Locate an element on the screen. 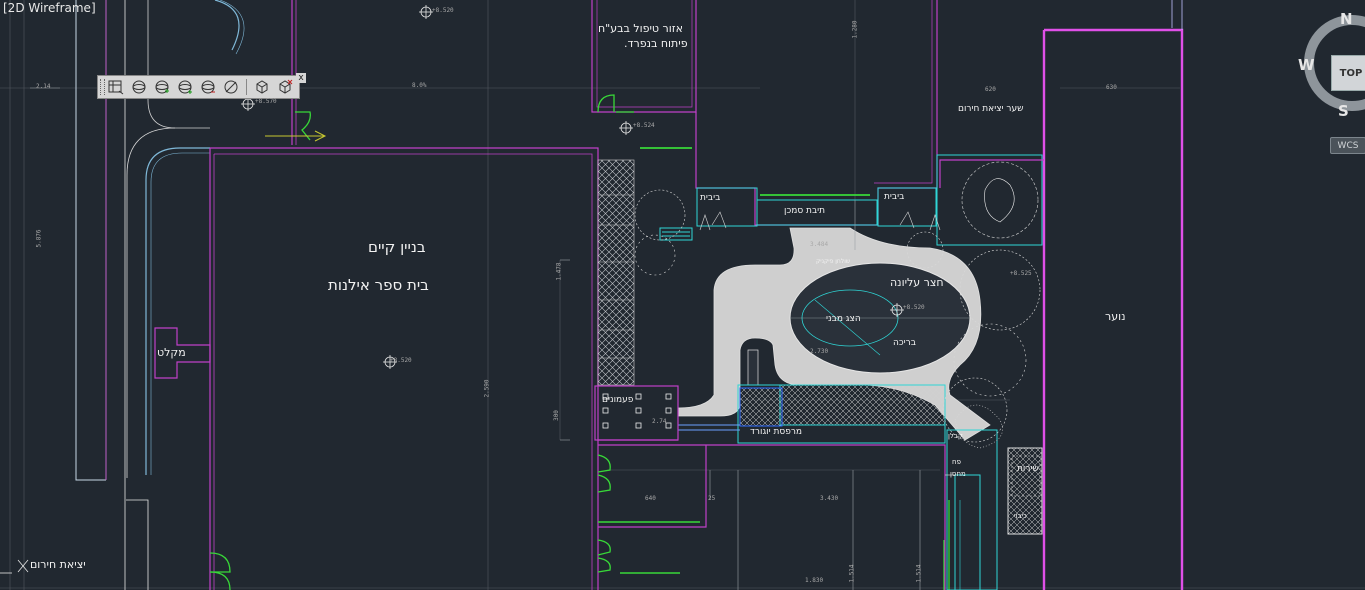 This screenshot has width=1365, height=590. viewcube-top-face: TOP is located at coordinates (1348, 73).